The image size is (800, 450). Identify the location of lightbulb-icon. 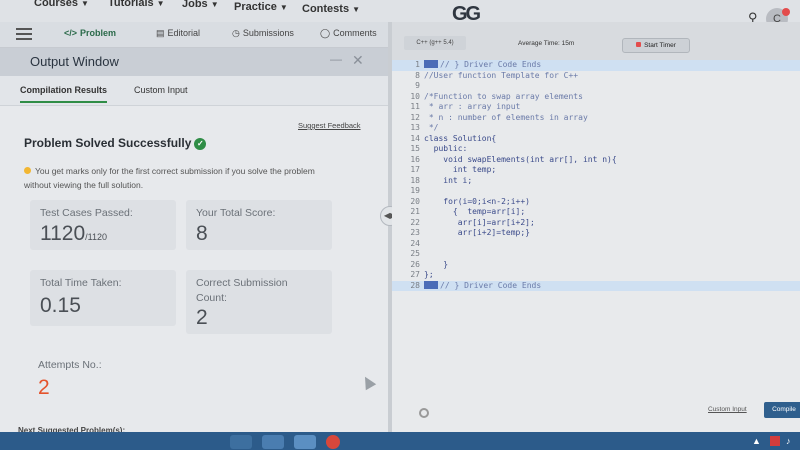
(27, 170).